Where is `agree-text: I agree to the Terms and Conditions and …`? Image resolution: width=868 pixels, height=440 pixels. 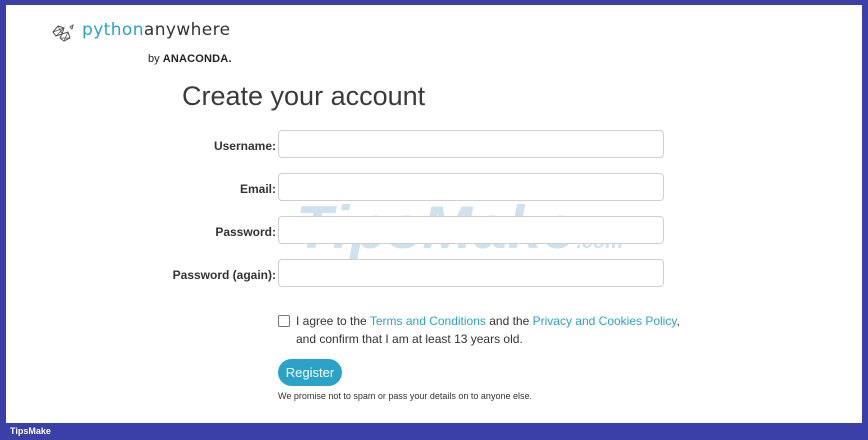
agree-text: I agree to the Terms and Conditions and … is located at coordinates (488, 330).